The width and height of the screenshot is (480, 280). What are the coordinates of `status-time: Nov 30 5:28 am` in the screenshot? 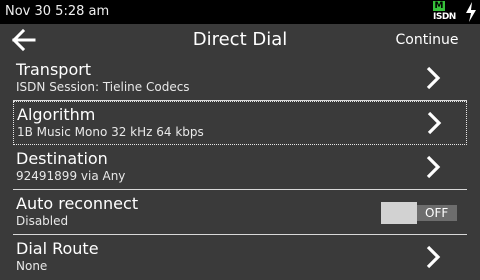 It's located at (57, 11).